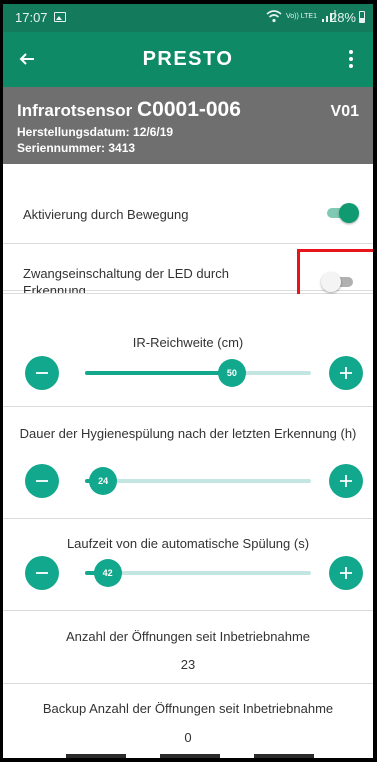  I want to click on battery-percent: 28%, so click(342, 17).